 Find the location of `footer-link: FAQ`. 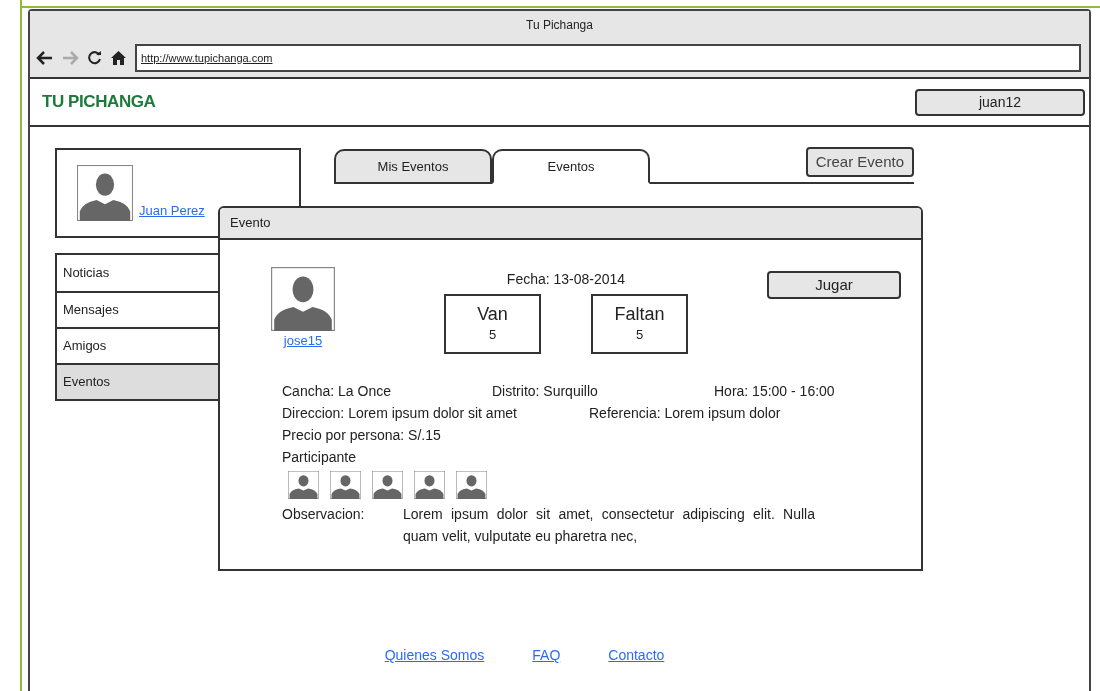

footer-link: FAQ is located at coordinates (546, 655).